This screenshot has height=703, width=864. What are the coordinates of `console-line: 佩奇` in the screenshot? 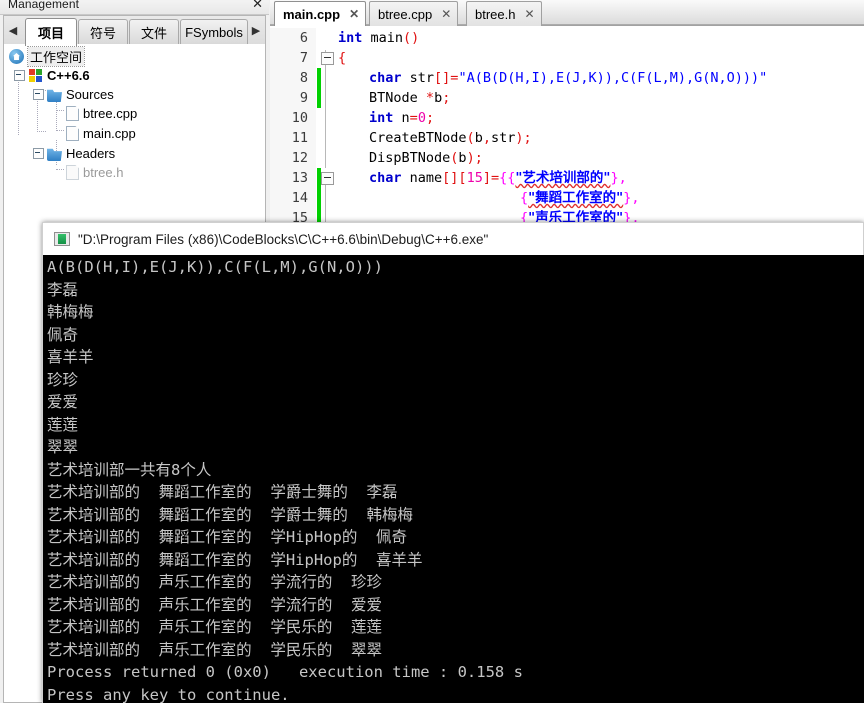 It's located at (63, 334).